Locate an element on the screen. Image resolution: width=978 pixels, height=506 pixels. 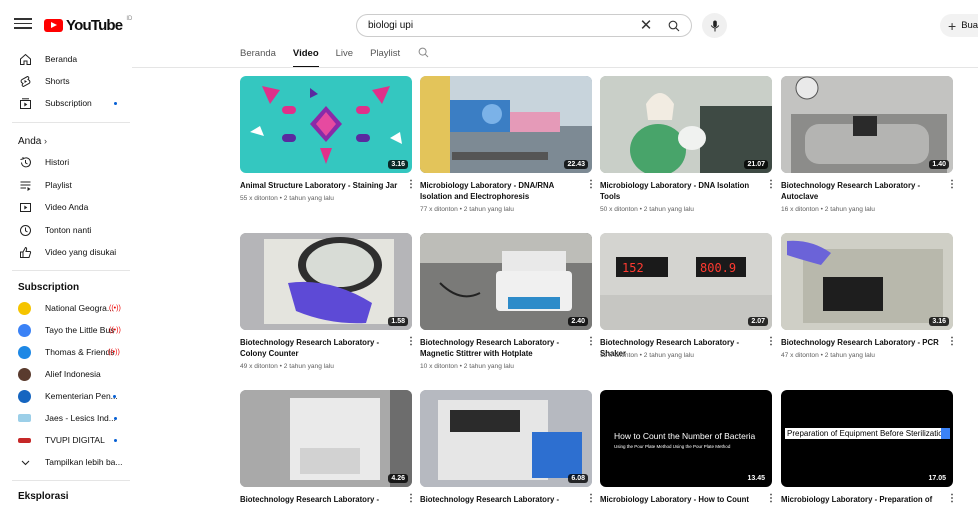
thumbnail-caption-title: How to Count the Number of Bacteria is located at coordinates (685, 436).